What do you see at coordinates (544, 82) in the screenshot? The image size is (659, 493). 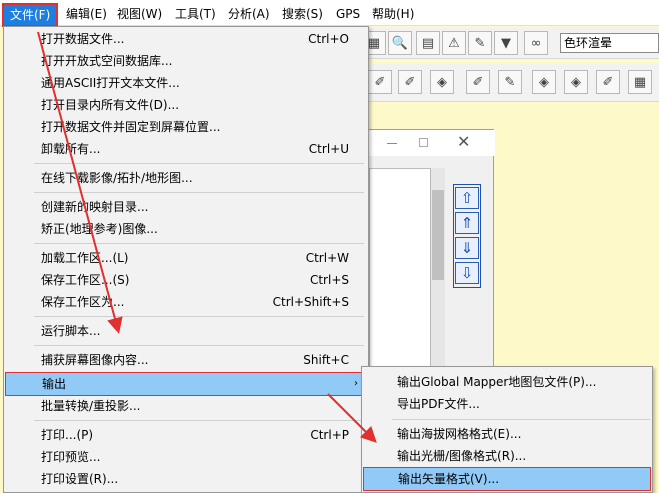 I see `area-icon: ◈` at bounding box center [544, 82].